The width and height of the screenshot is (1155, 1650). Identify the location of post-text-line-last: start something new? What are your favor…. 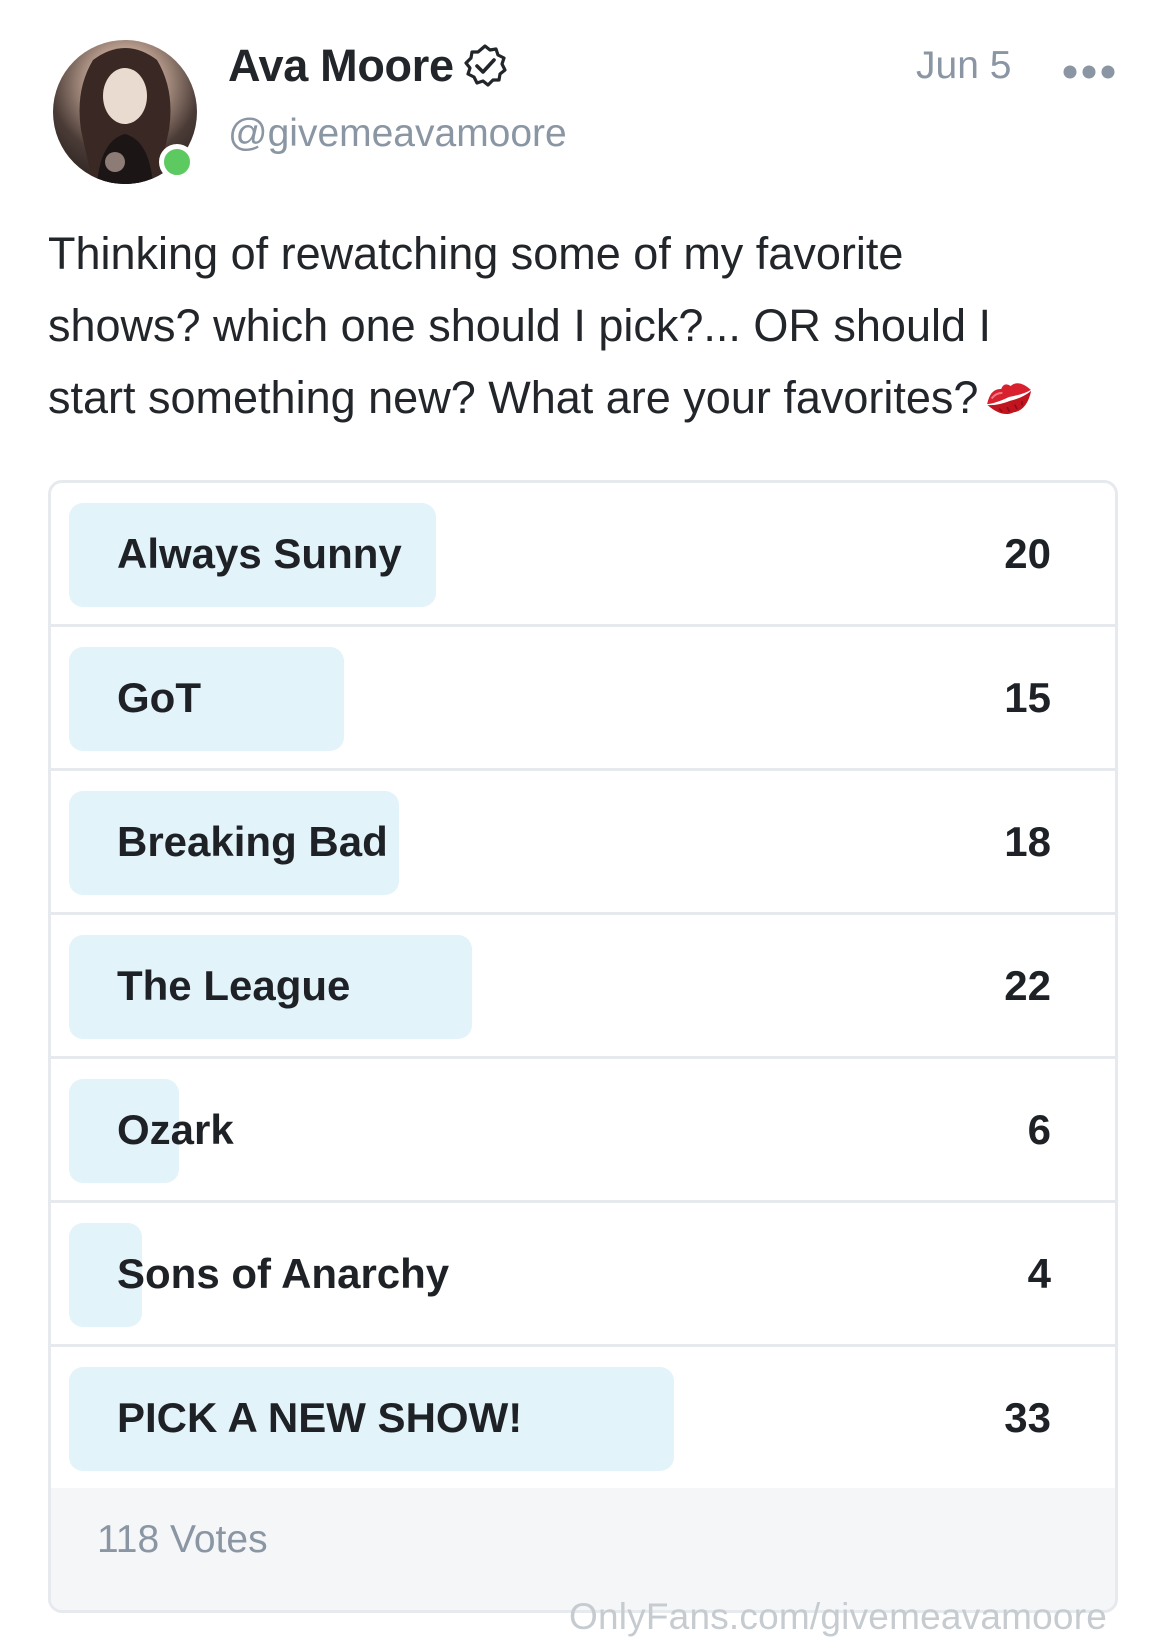
(578, 398).